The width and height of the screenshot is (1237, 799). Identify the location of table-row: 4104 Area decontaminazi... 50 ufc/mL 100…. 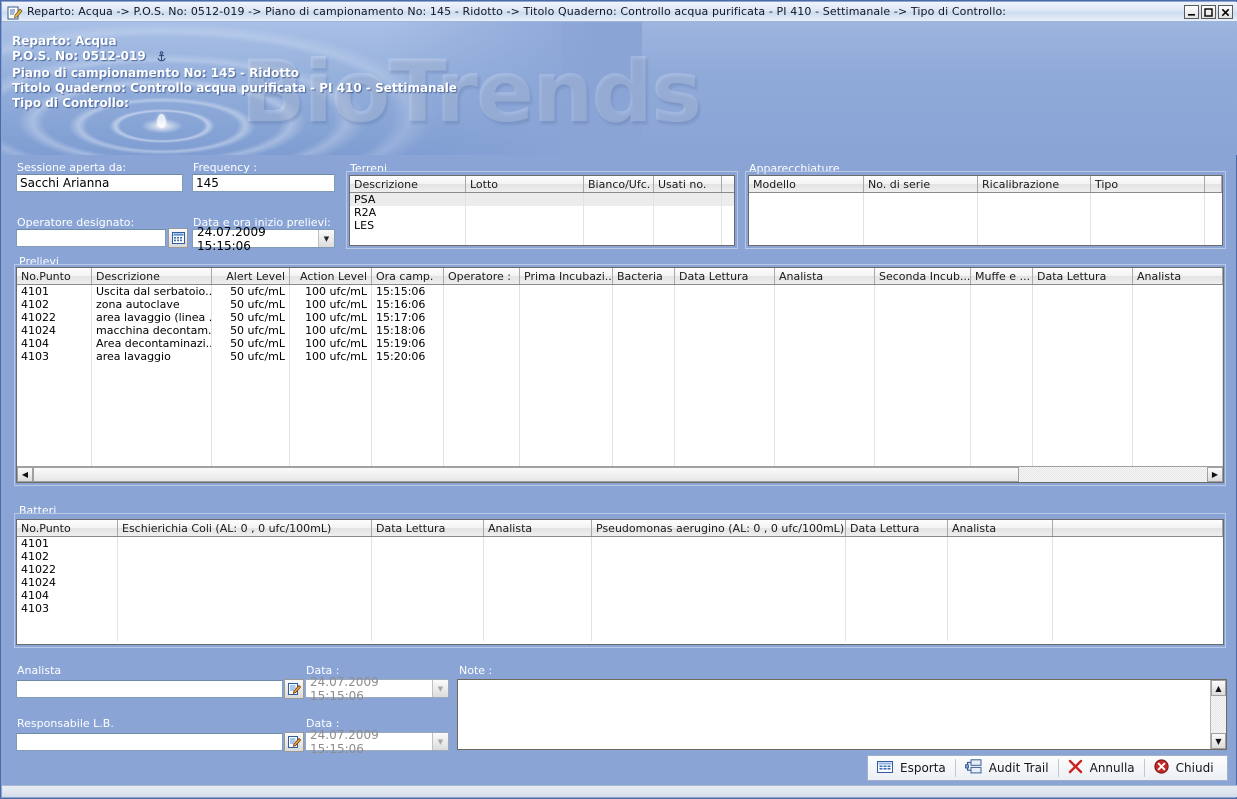
(620, 343).